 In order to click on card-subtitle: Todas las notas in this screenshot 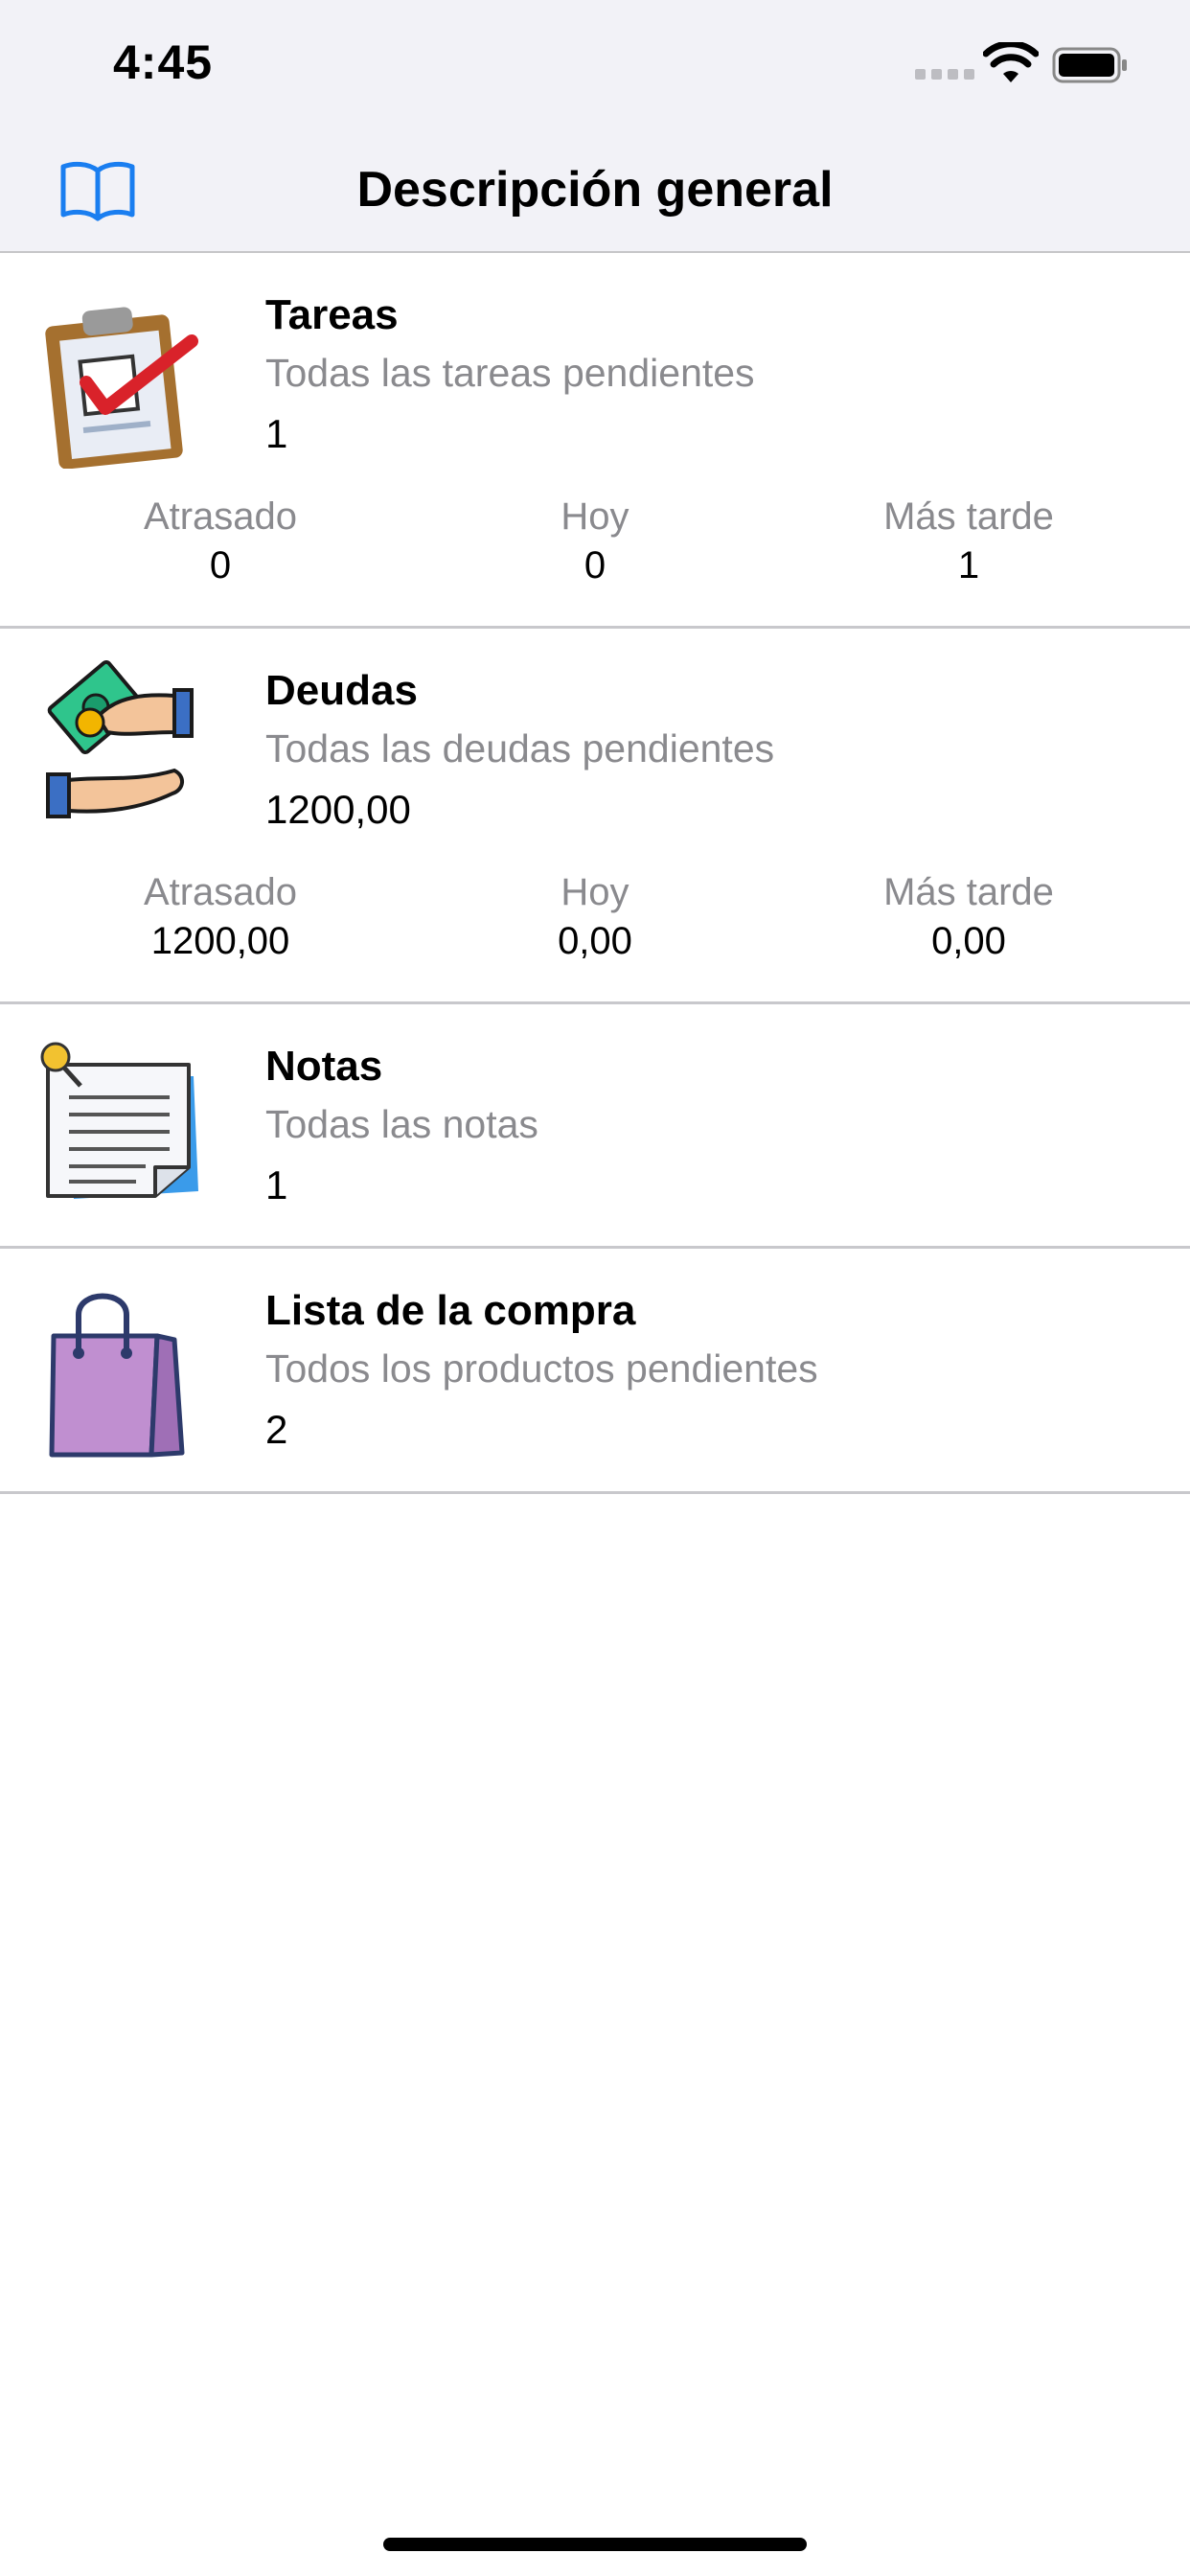, I will do `click(402, 1124)`.